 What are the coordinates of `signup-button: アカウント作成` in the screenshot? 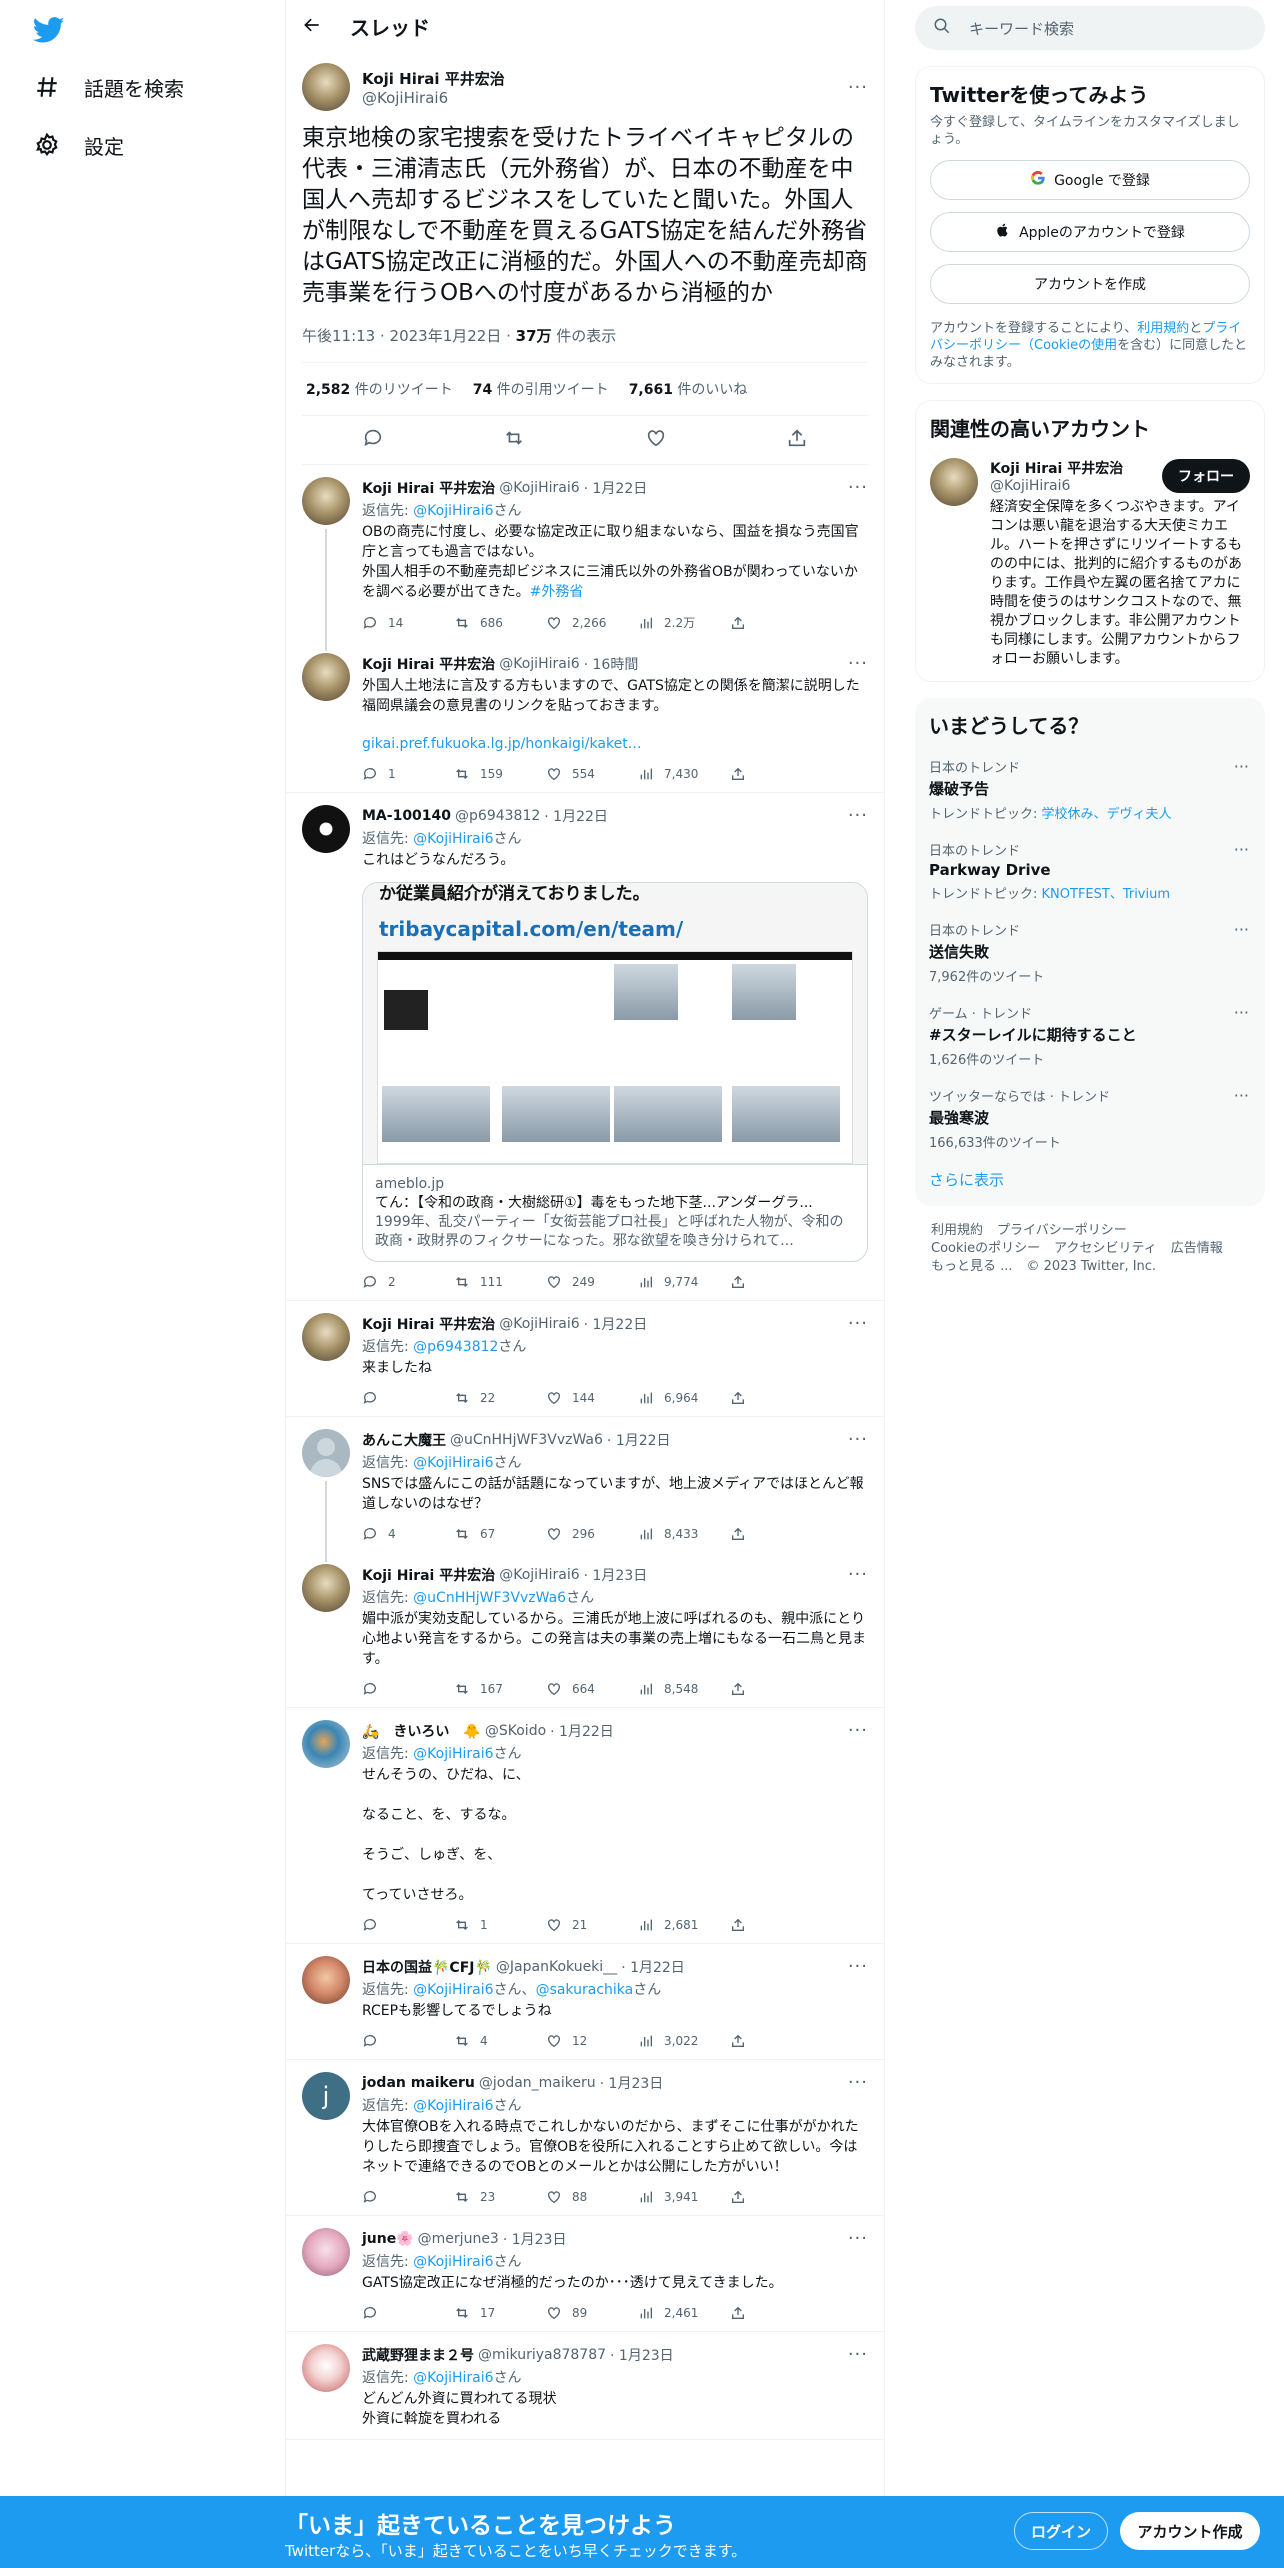 It's located at (1190, 2531).